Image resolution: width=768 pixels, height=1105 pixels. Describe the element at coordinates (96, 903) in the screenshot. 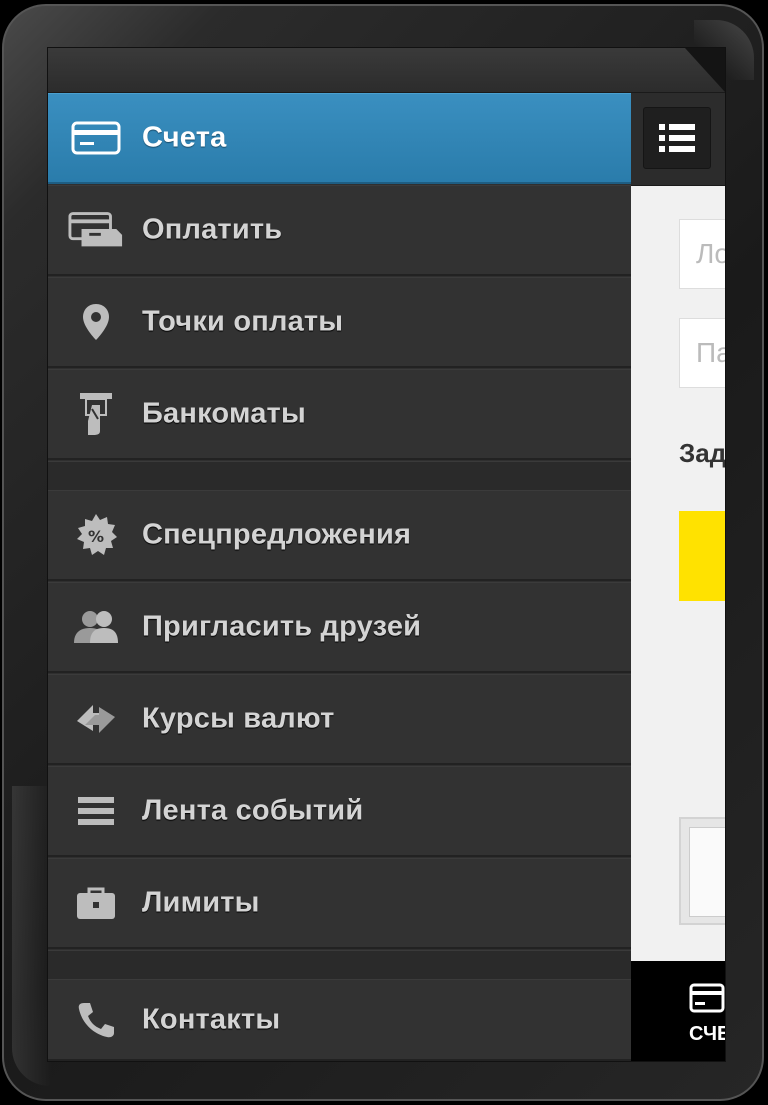

I see `briefcase-icon` at that location.